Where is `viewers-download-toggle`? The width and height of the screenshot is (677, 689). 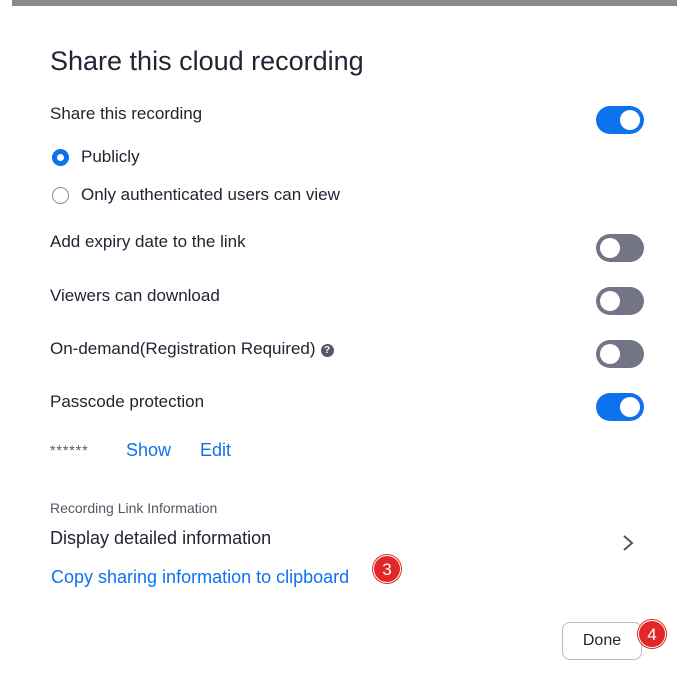
viewers-download-toggle is located at coordinates (620, 301).